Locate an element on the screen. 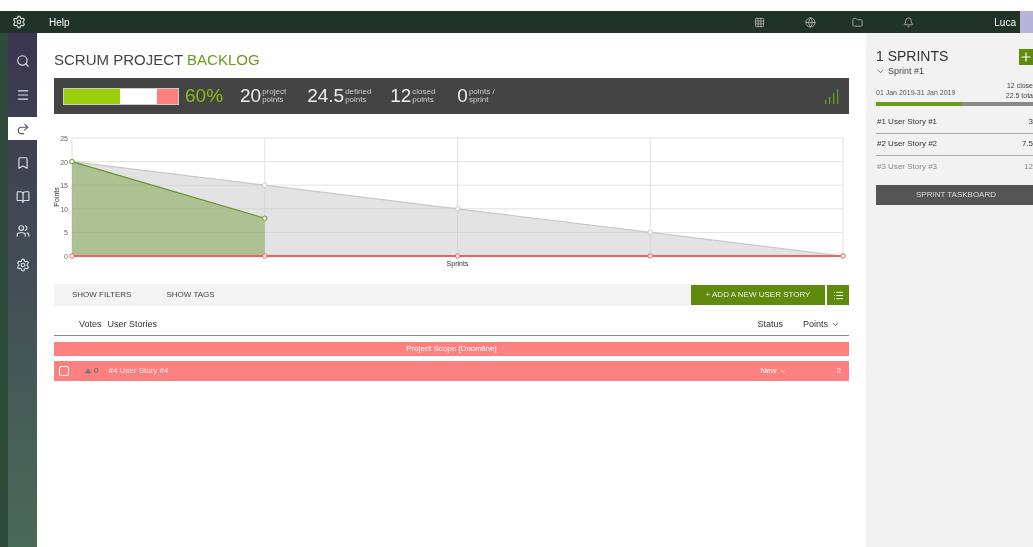 This screenshot has width=1033, height=547. page-title: SCRUM PROJECT BACKLOG is located at coordinates (157, 60).